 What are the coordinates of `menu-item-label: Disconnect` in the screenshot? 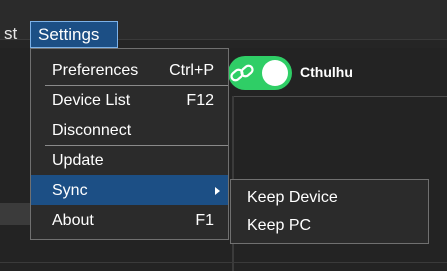 It's located at (92, 130).